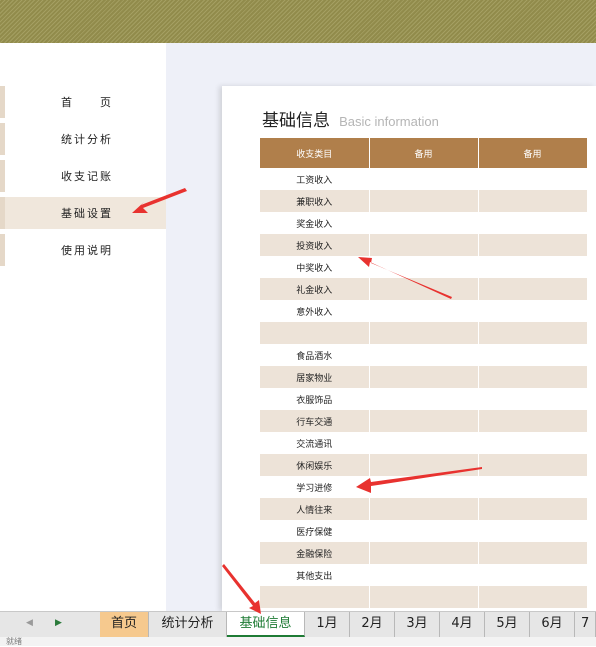  Describe the element at coordinates (507, 624) in the screenshot. I see `tab-month-5: 5月` at that location.